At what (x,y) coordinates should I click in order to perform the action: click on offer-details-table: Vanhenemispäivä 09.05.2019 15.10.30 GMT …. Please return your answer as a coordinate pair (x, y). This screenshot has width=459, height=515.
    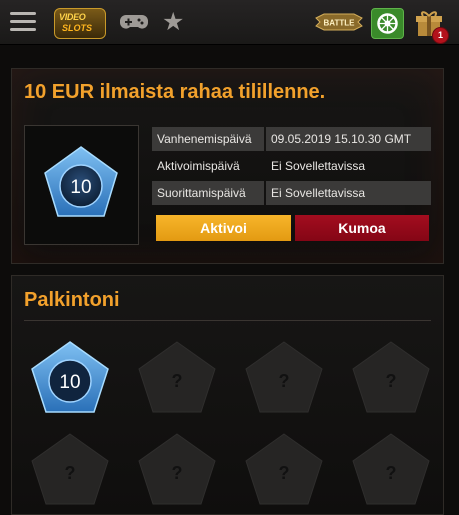
    Looking at the image, I should click on (292, 167).